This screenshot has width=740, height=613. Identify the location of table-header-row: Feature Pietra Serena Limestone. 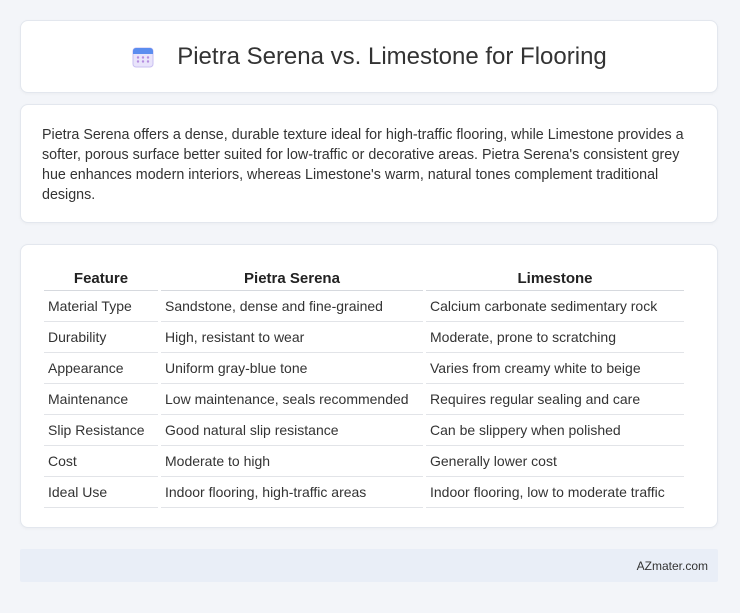
(364, 278).